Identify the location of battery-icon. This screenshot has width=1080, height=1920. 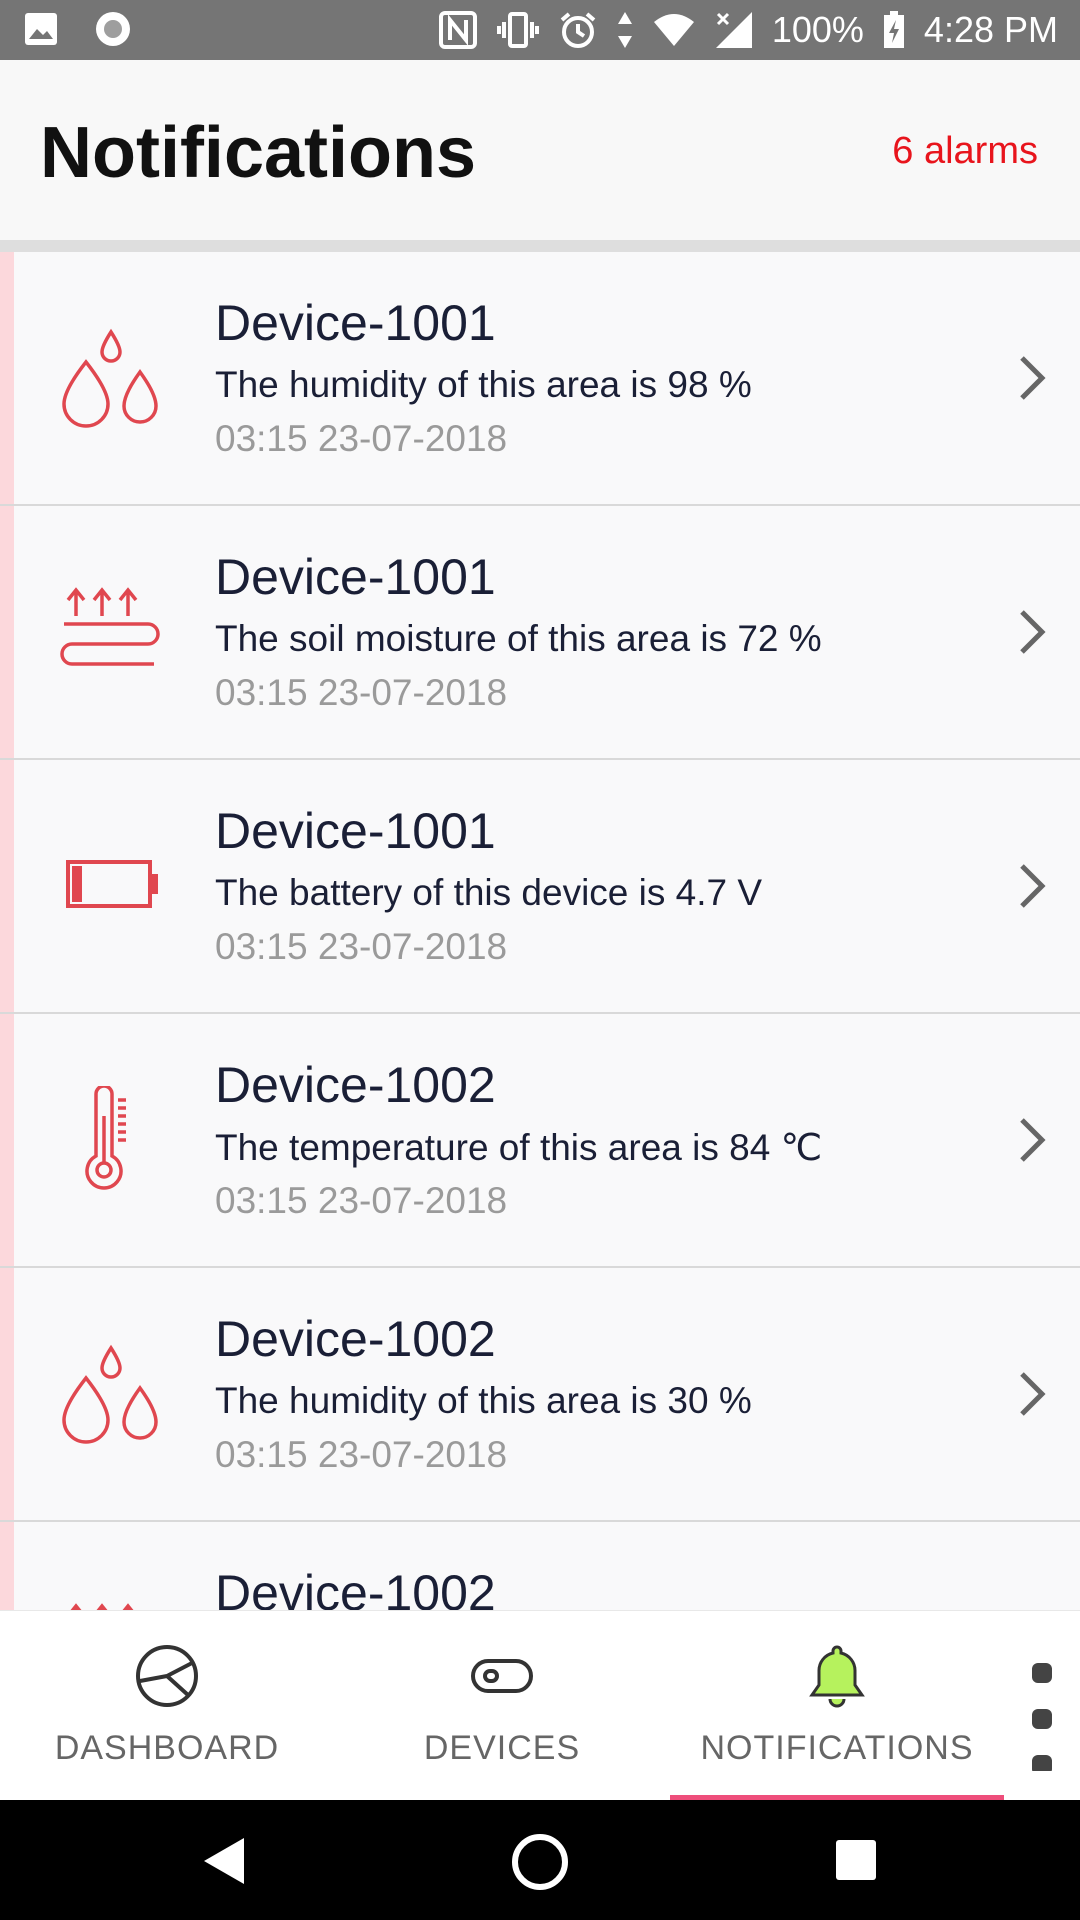
(113, 887).